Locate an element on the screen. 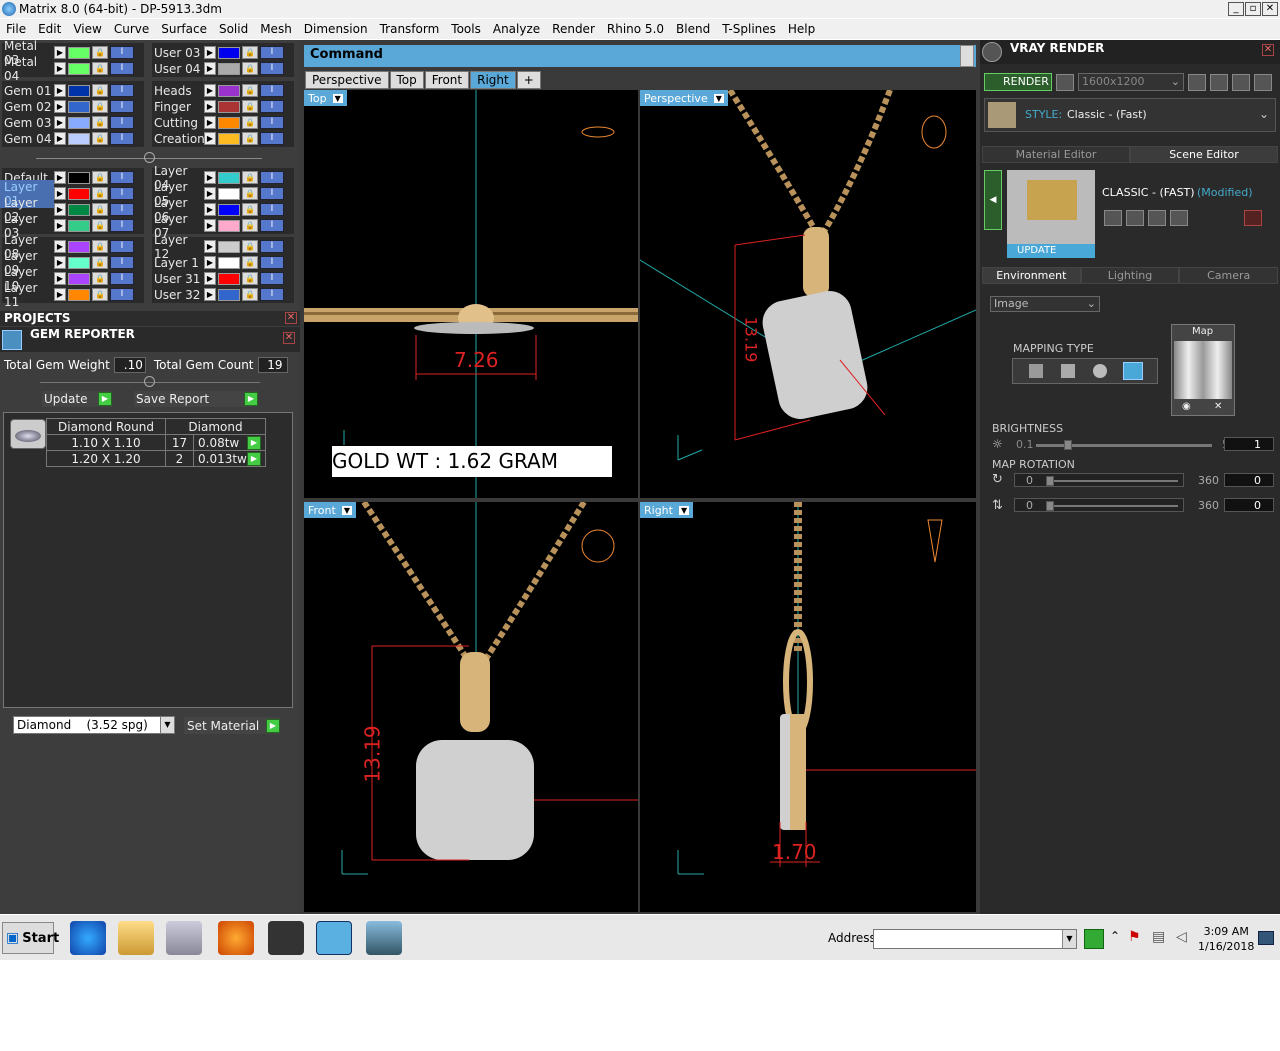 This screenshot has height=1051, width=1280. network-icon: ▤ is located at coordinates (1158, 937).